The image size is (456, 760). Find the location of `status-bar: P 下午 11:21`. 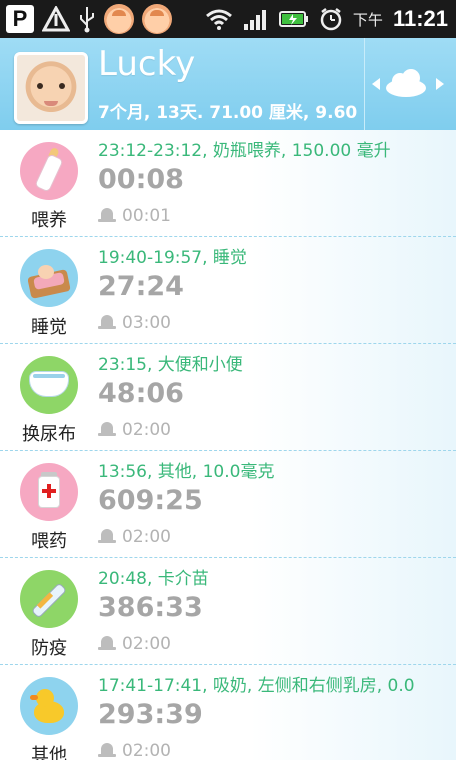

status-bar: P 下午 11:21 is located at coordinates (228, 19).